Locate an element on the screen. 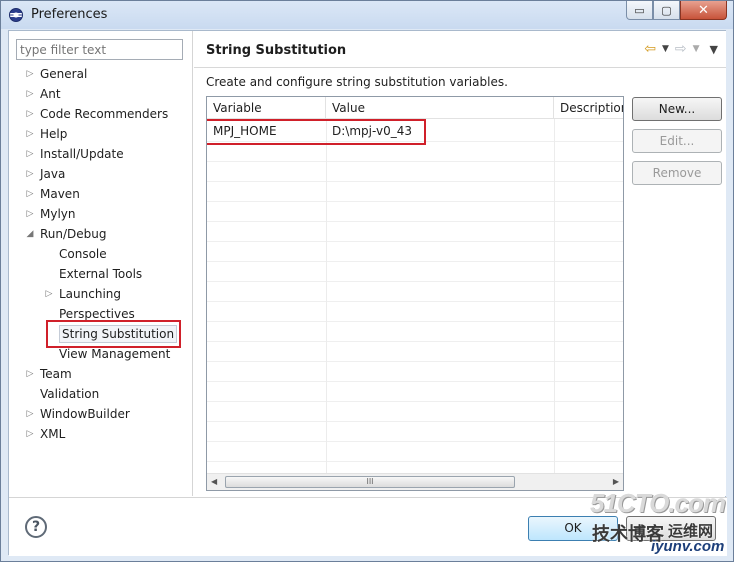 This screenshot has height=562, width=734. tree-item-label: String Substitution is located at coordinates (118, 334).